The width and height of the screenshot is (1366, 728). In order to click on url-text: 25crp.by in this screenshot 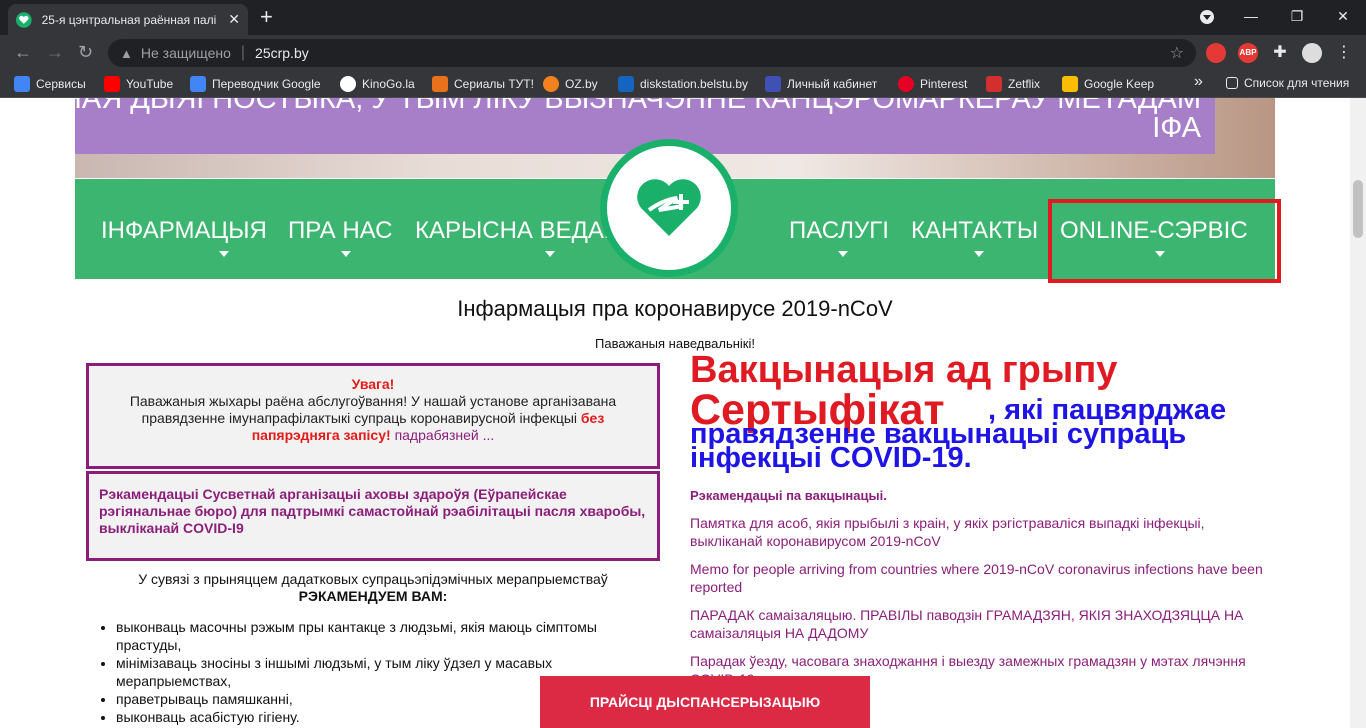, I will do `click(282, 53)`.